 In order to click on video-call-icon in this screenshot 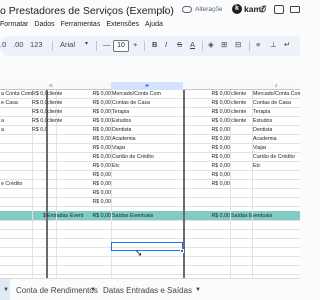, I will do `click(295, 9)`.